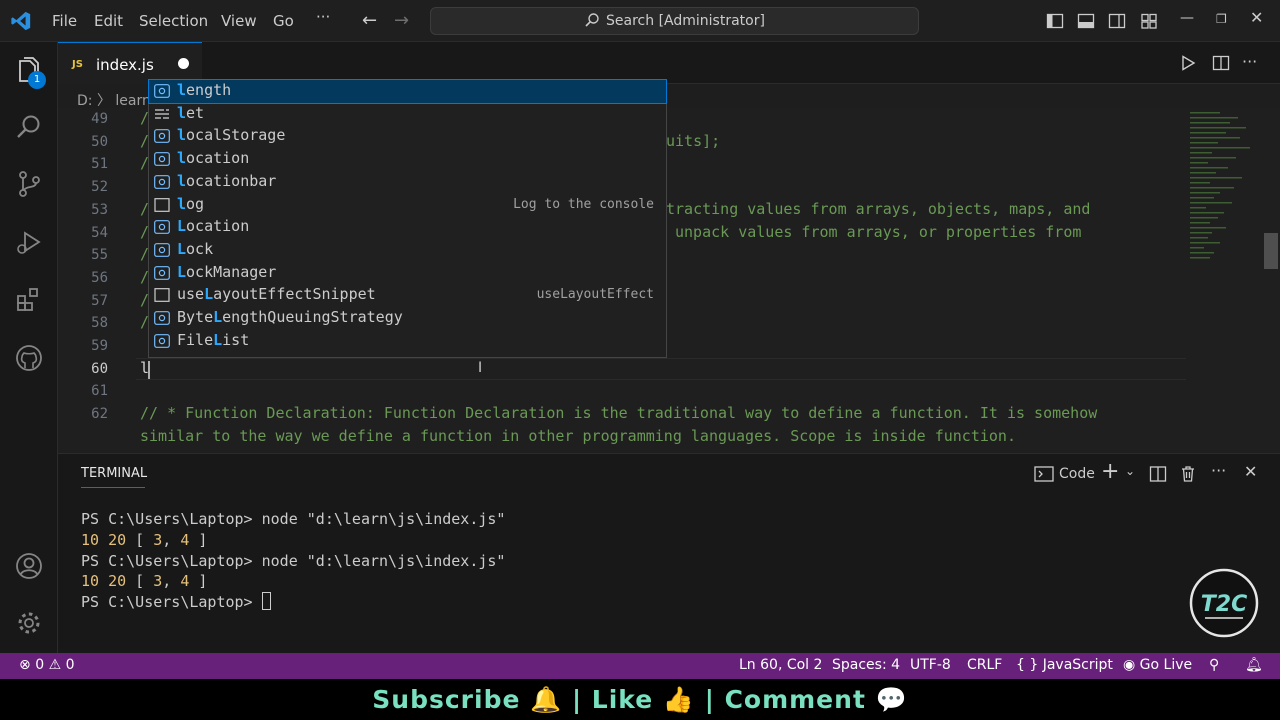  What do you see at coordinates (685, 21) in the screenshot?
I see `search-label: Search [Administrator]` at bounding box center [685, 21].